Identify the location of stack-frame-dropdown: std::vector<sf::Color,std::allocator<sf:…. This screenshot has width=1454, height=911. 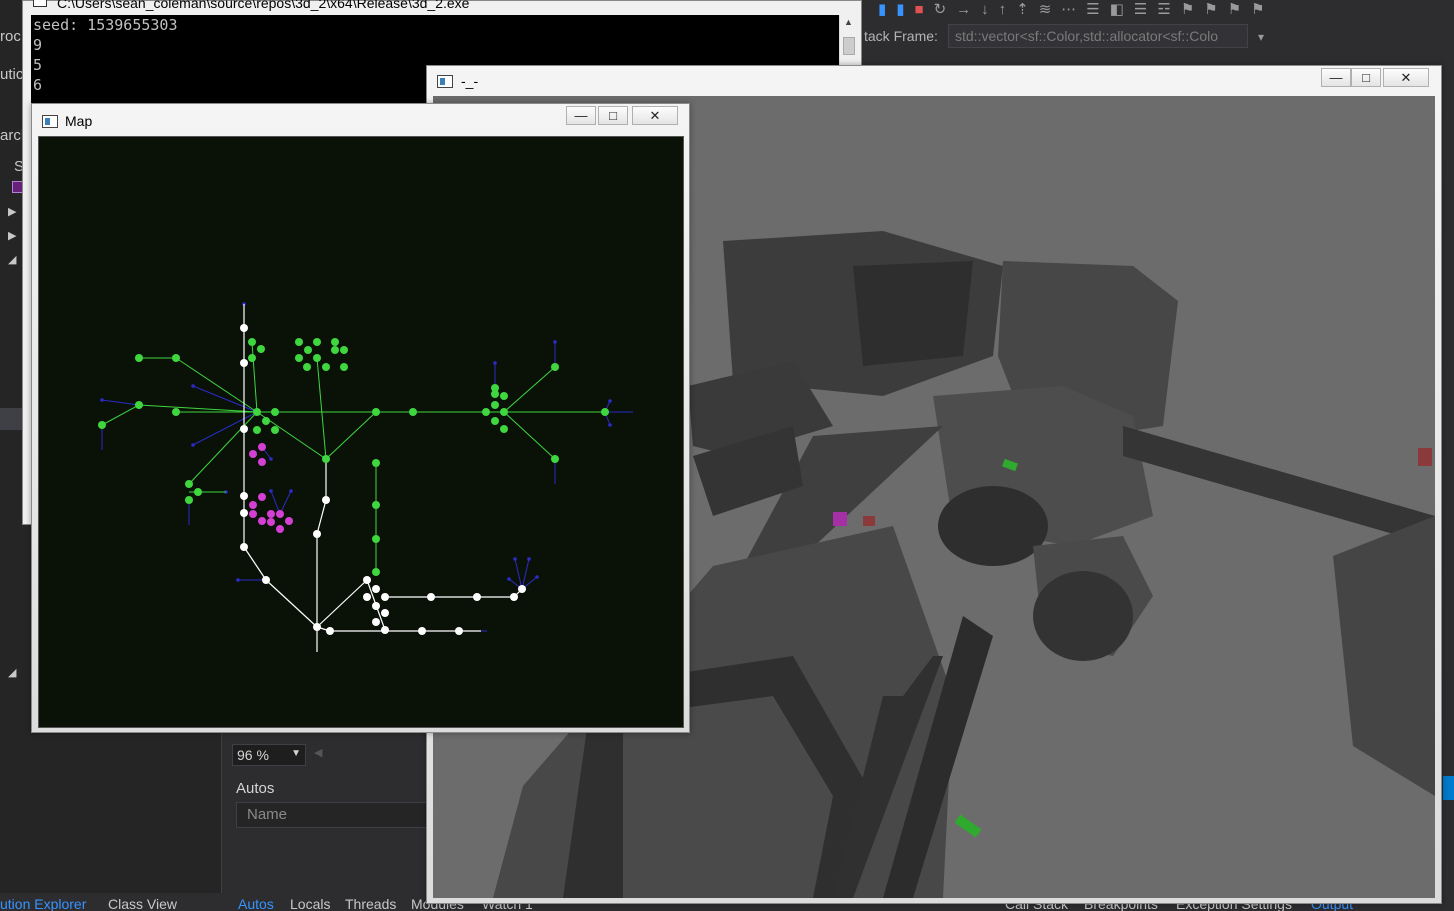
(1098, 36).